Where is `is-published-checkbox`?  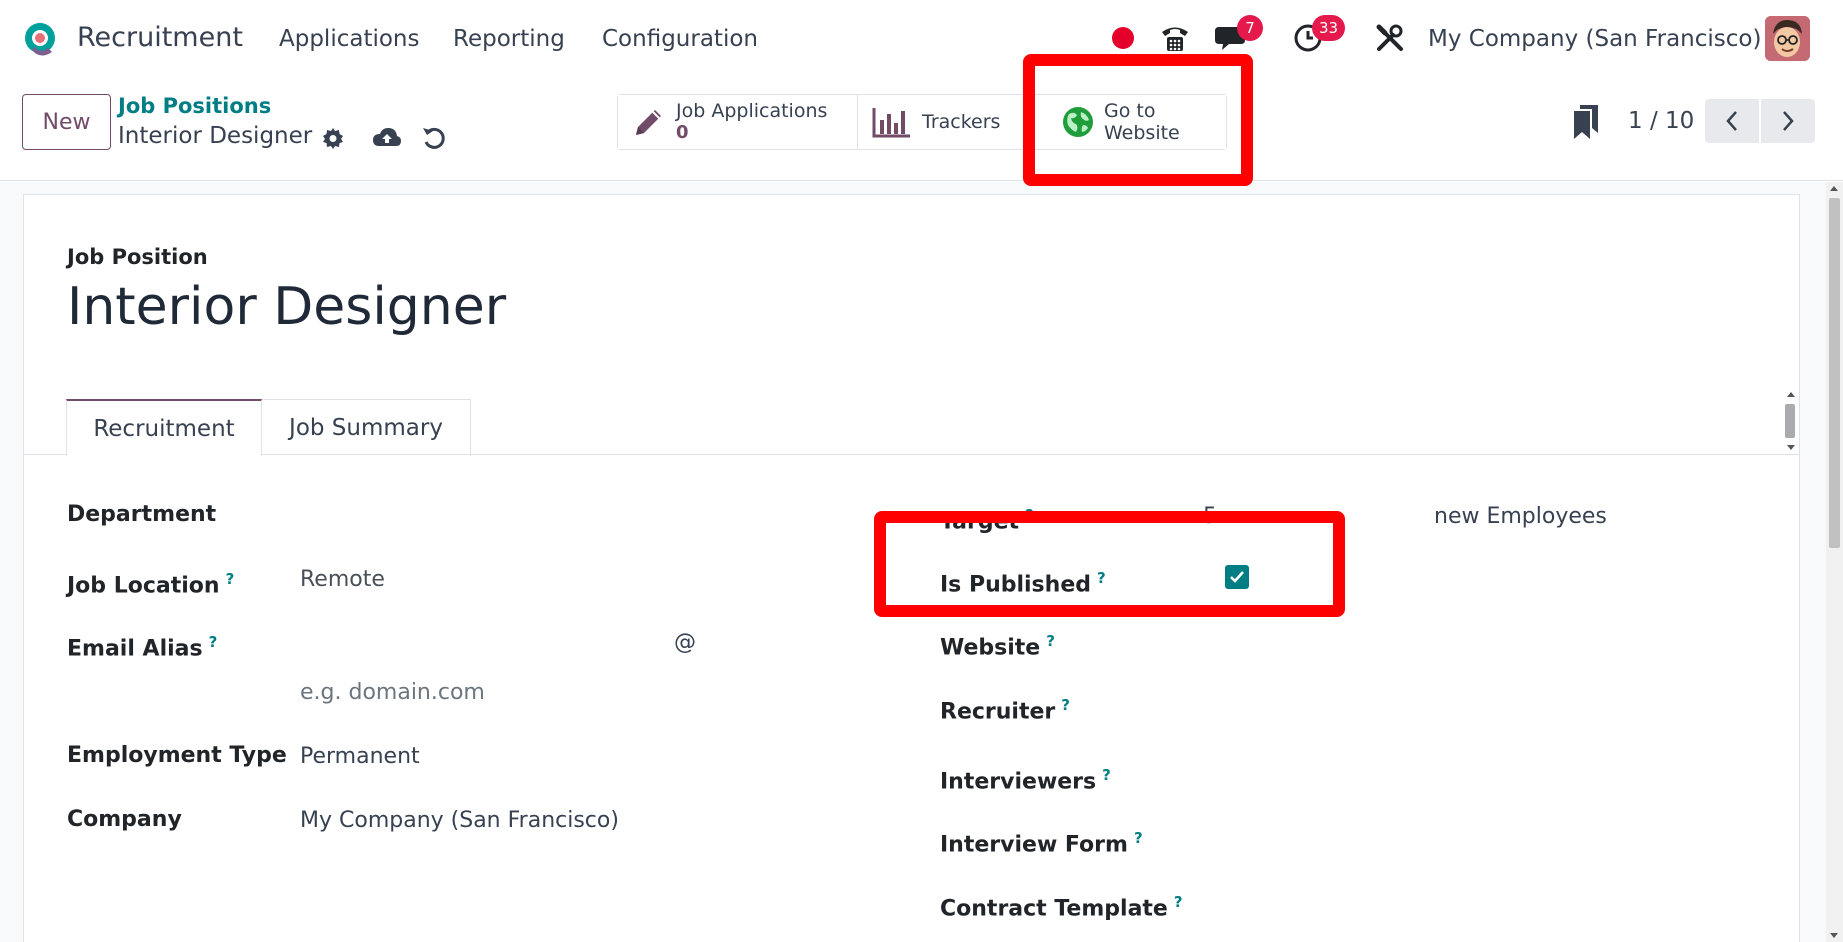 is-published-checkbox is located at coordinates (1237, 577).